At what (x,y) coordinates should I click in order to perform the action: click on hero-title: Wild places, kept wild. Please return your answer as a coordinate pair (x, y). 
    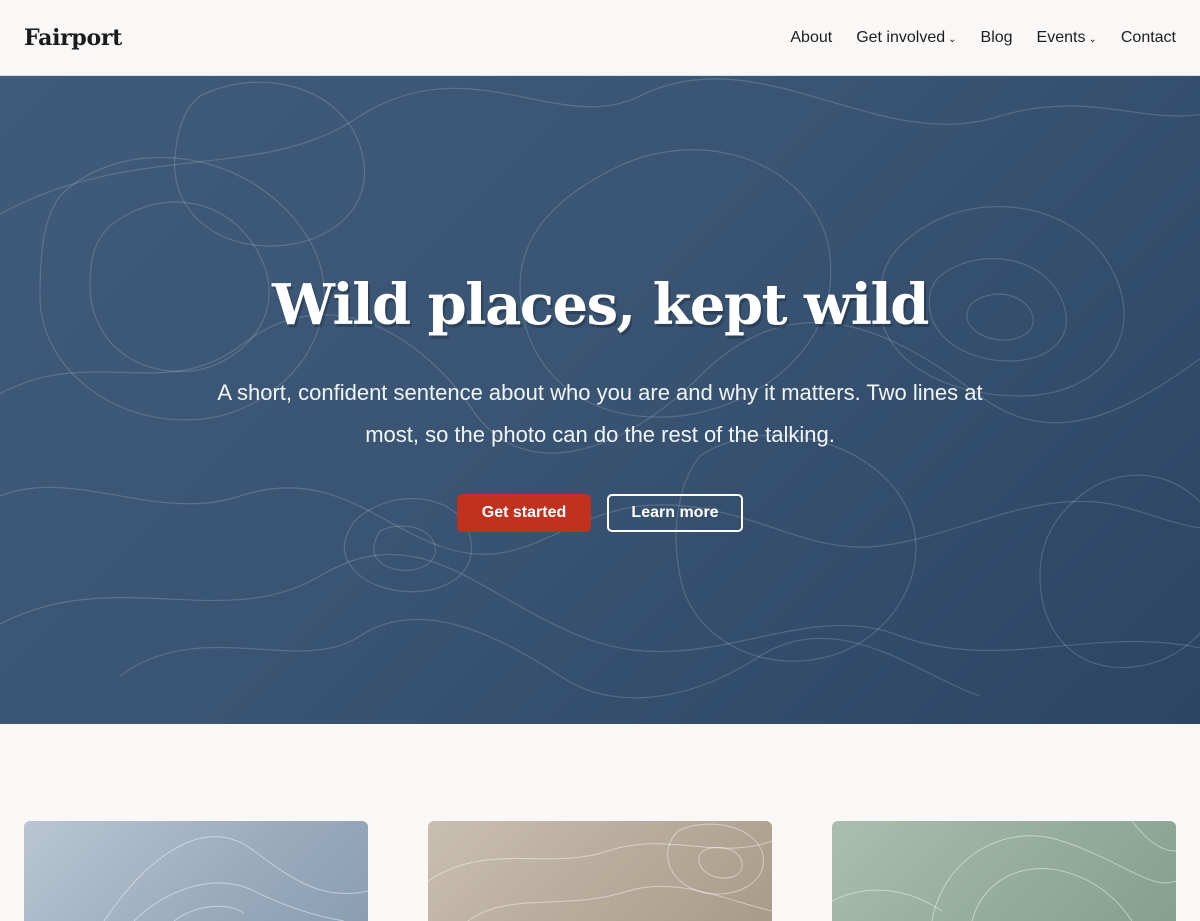
    Looking at the image, I should click on (600, 305).